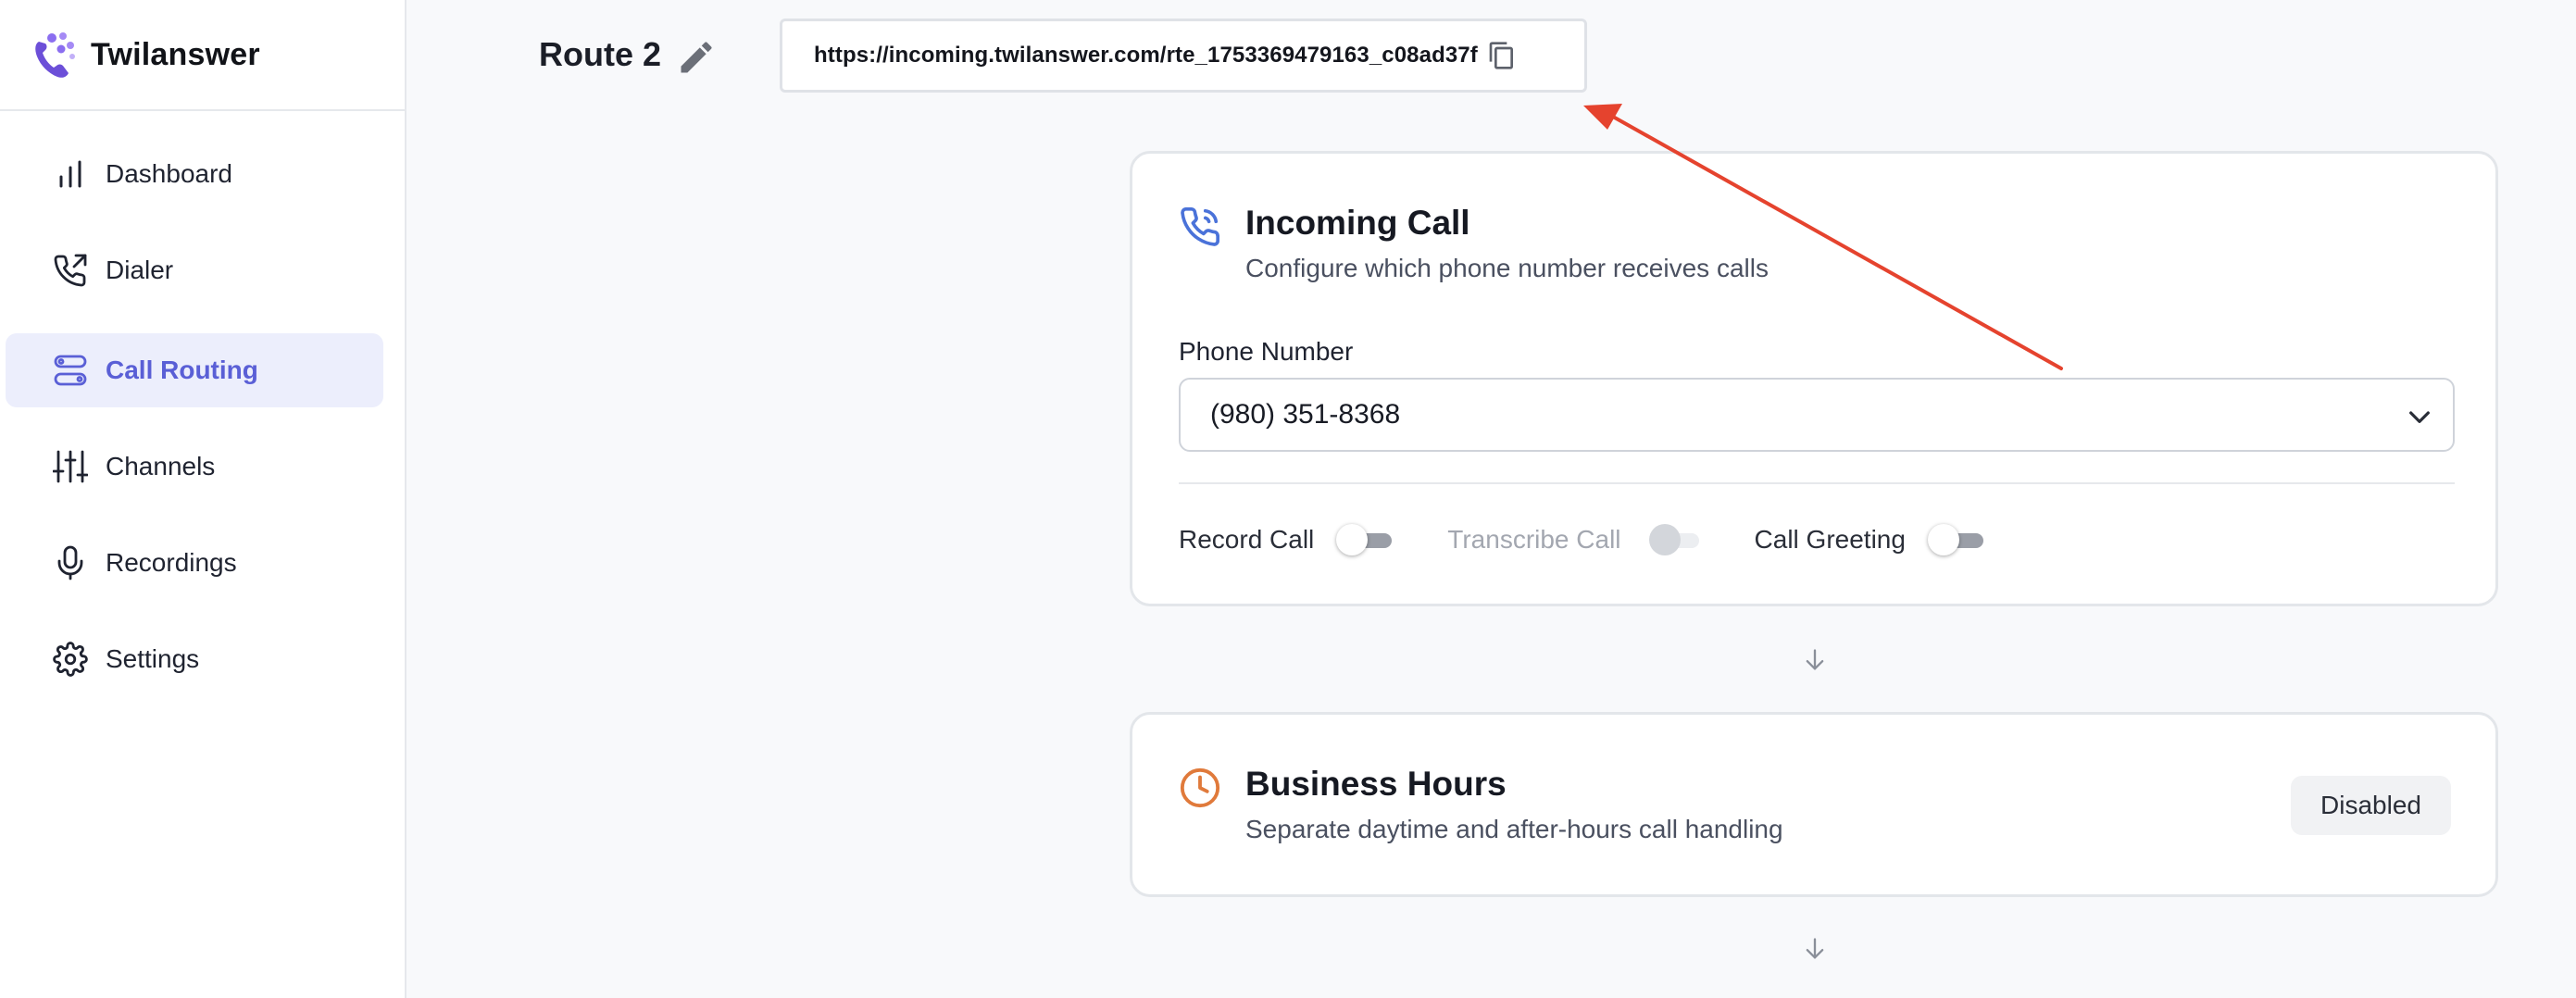 The height and width of the screenshot is (998, 2576). I want to click on brand-header: Twilanswer, so click(203, 56).